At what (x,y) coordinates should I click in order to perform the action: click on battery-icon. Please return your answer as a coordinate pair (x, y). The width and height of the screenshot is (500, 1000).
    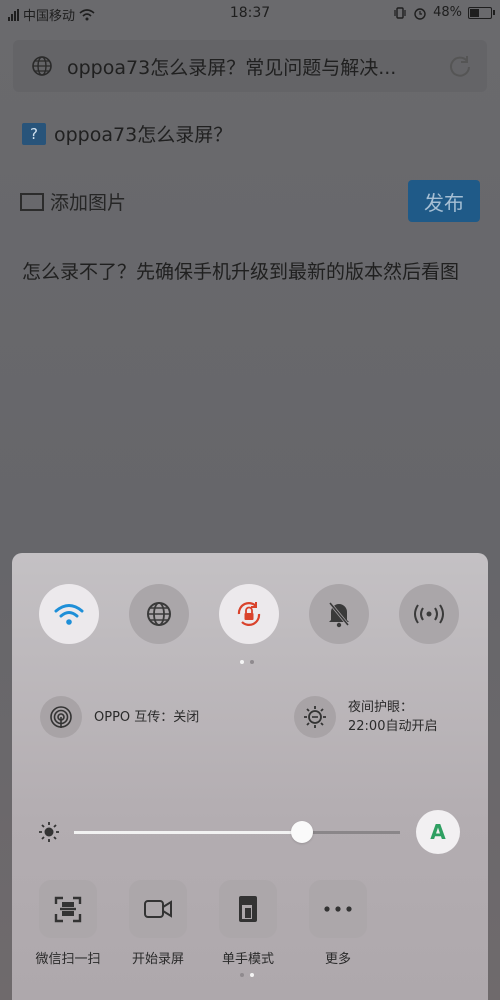
    Looking at the image, I should click on (481, 12).